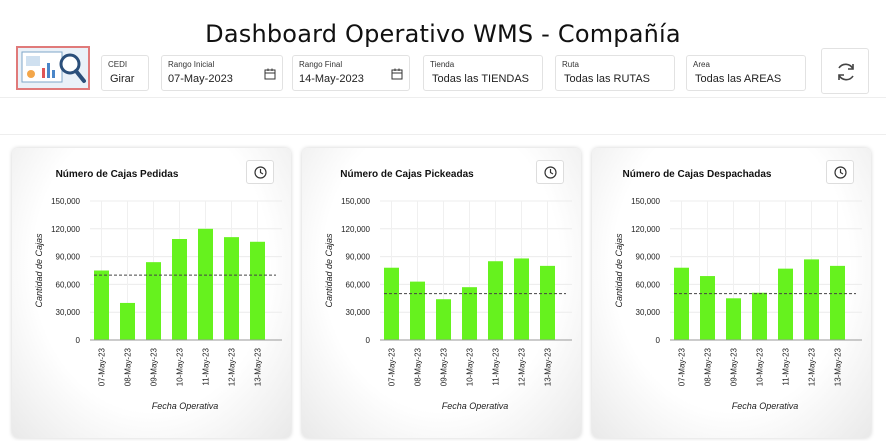 This screenshot has width=886, height=441. Describe the element at coordinates (607, 79) in the screenshot. I see `ruta-value: Todas las RUTAS` at that location.